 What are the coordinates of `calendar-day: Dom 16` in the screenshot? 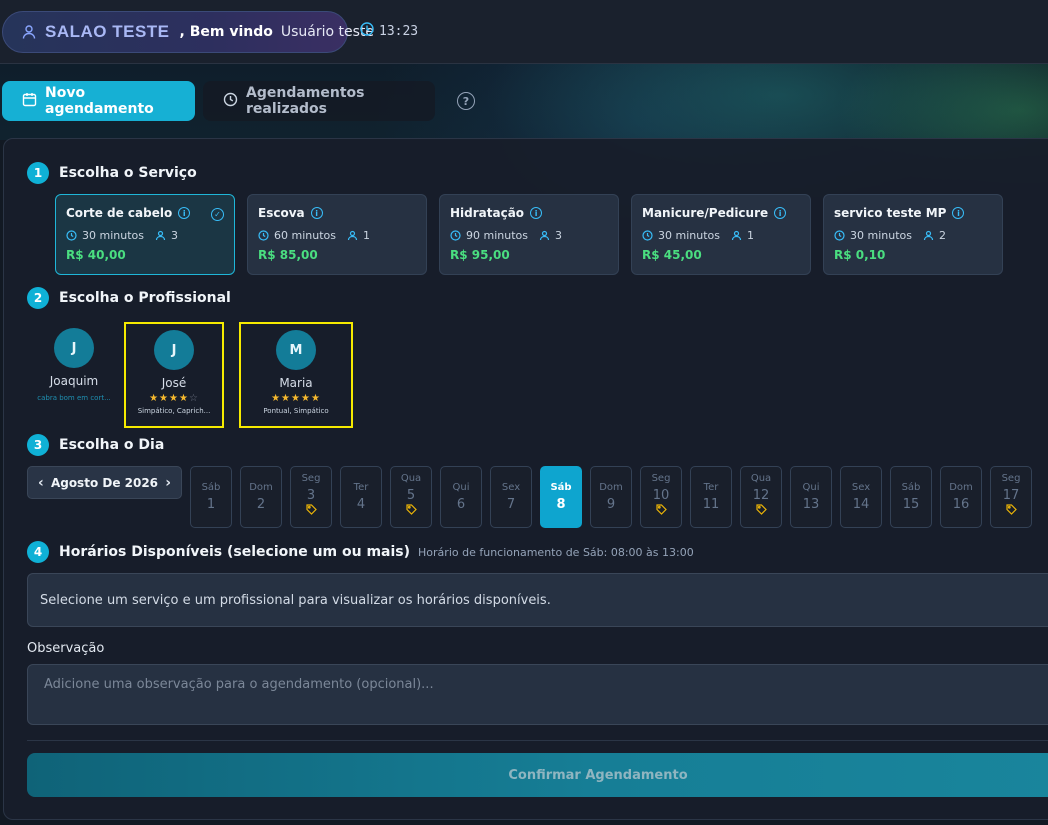 It's located at (961, 497).